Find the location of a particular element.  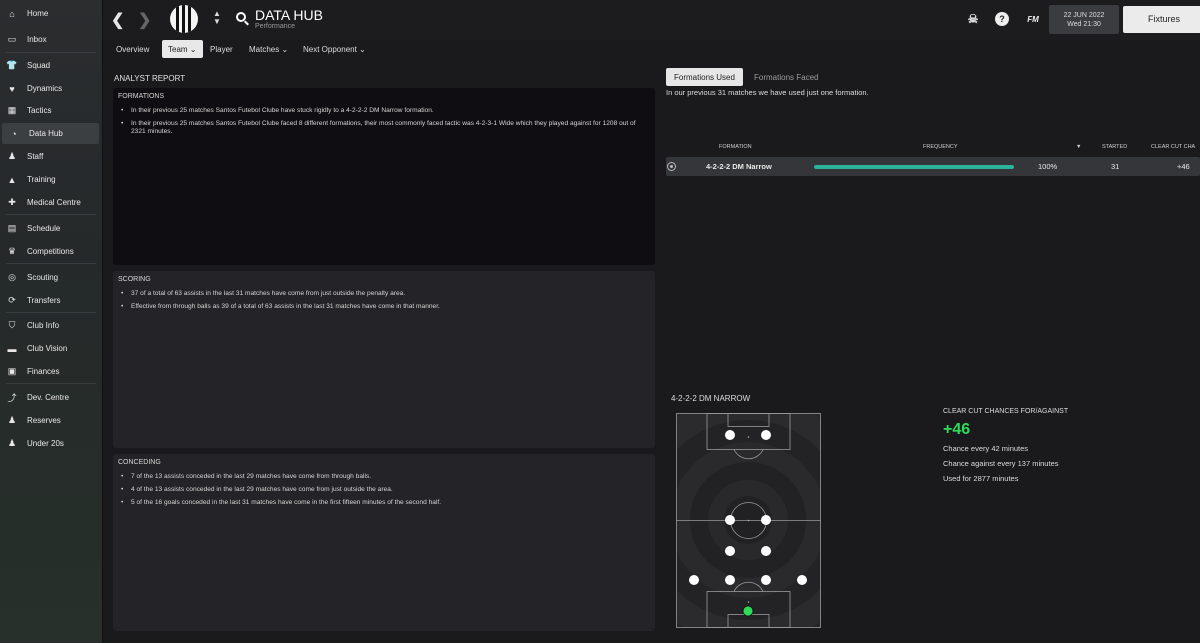

pitch-title: 4-2-2-2 DM NARROW is located at coordinates (711, 398).